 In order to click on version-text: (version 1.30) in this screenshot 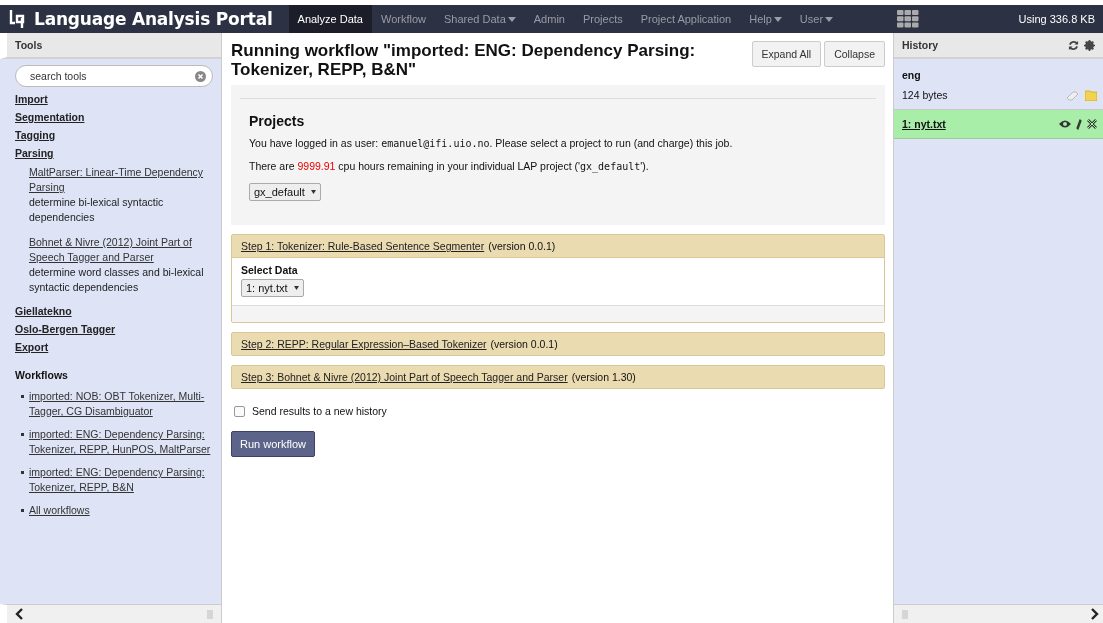, I will do `click(603, 377)`.